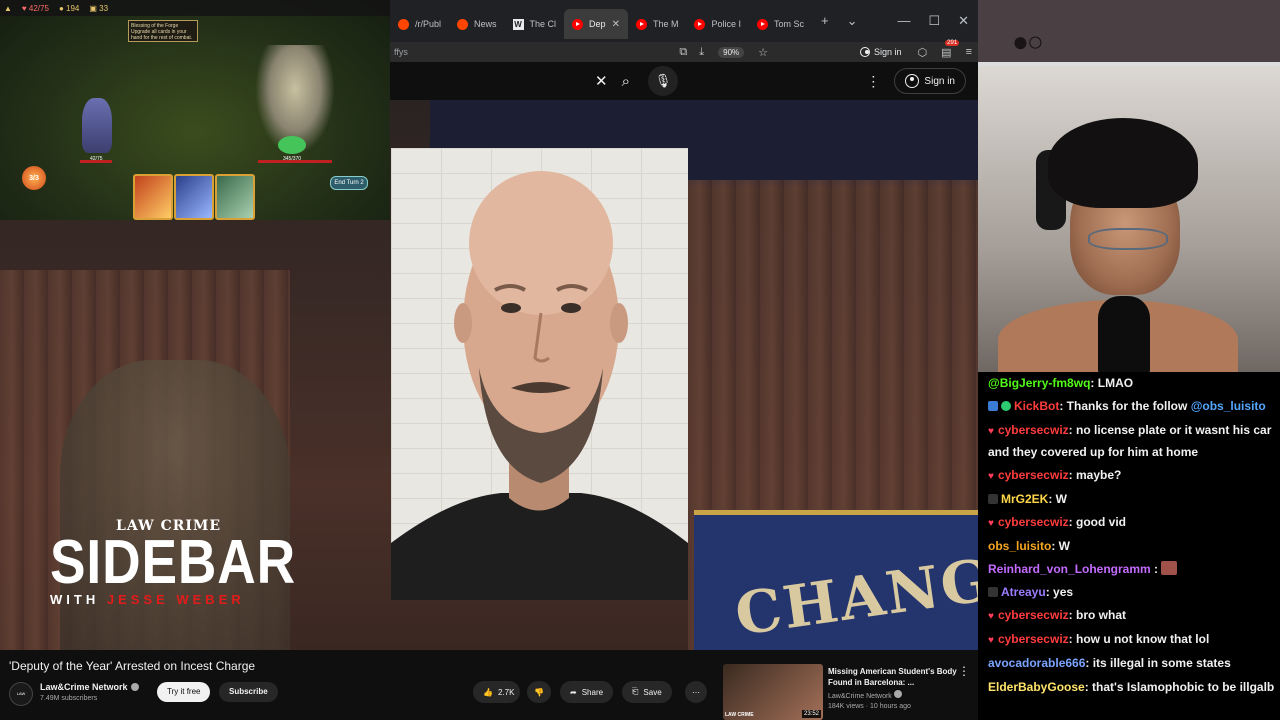  What do you see at coordinates (1132, 592) in the screenshot?
I see `chat-message: Atreayu: yes` at bounding box center [1132, 592].